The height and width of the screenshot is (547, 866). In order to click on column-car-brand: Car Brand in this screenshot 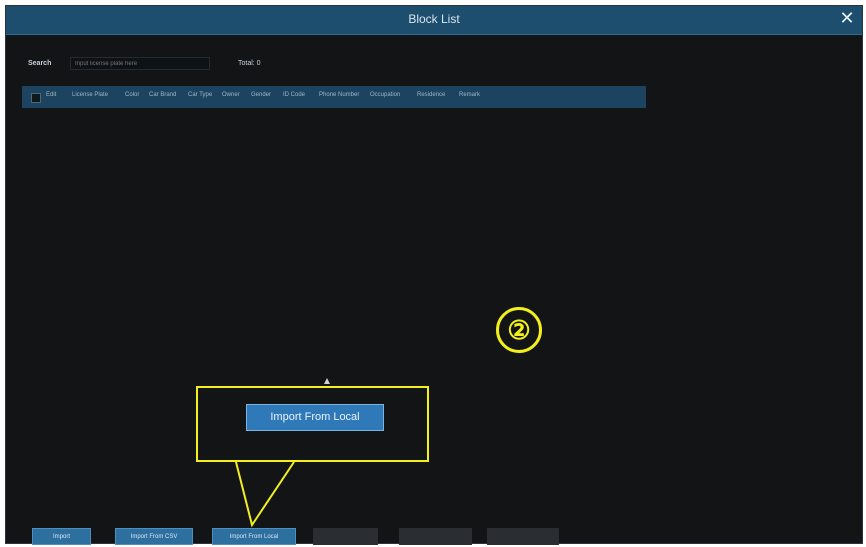, I will do `click(162, 95)`.